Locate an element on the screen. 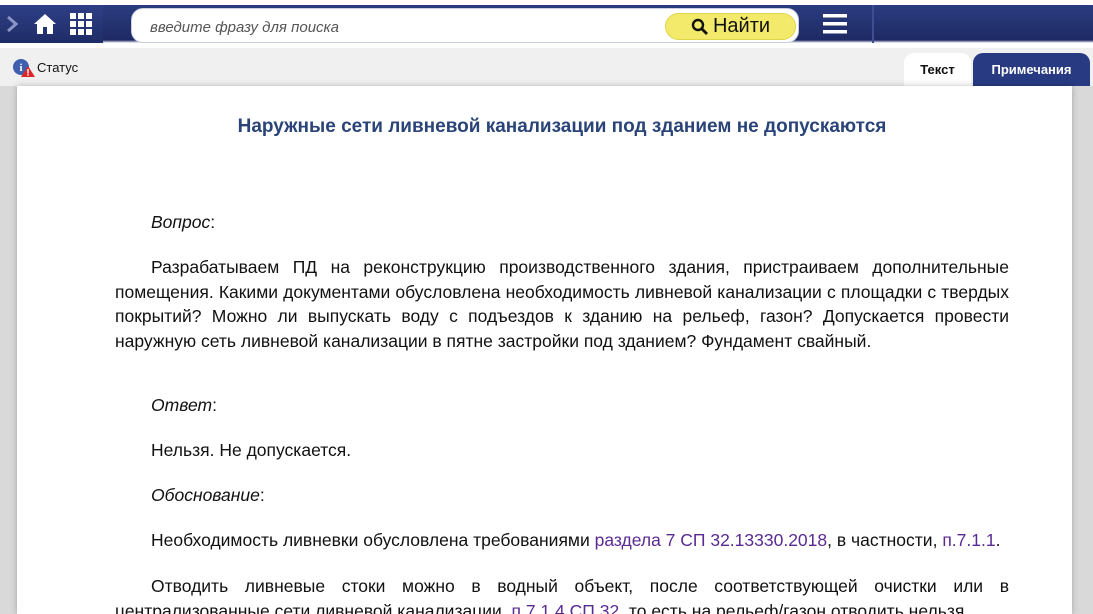  toolbar-divider is located at coordinates (873, 24).